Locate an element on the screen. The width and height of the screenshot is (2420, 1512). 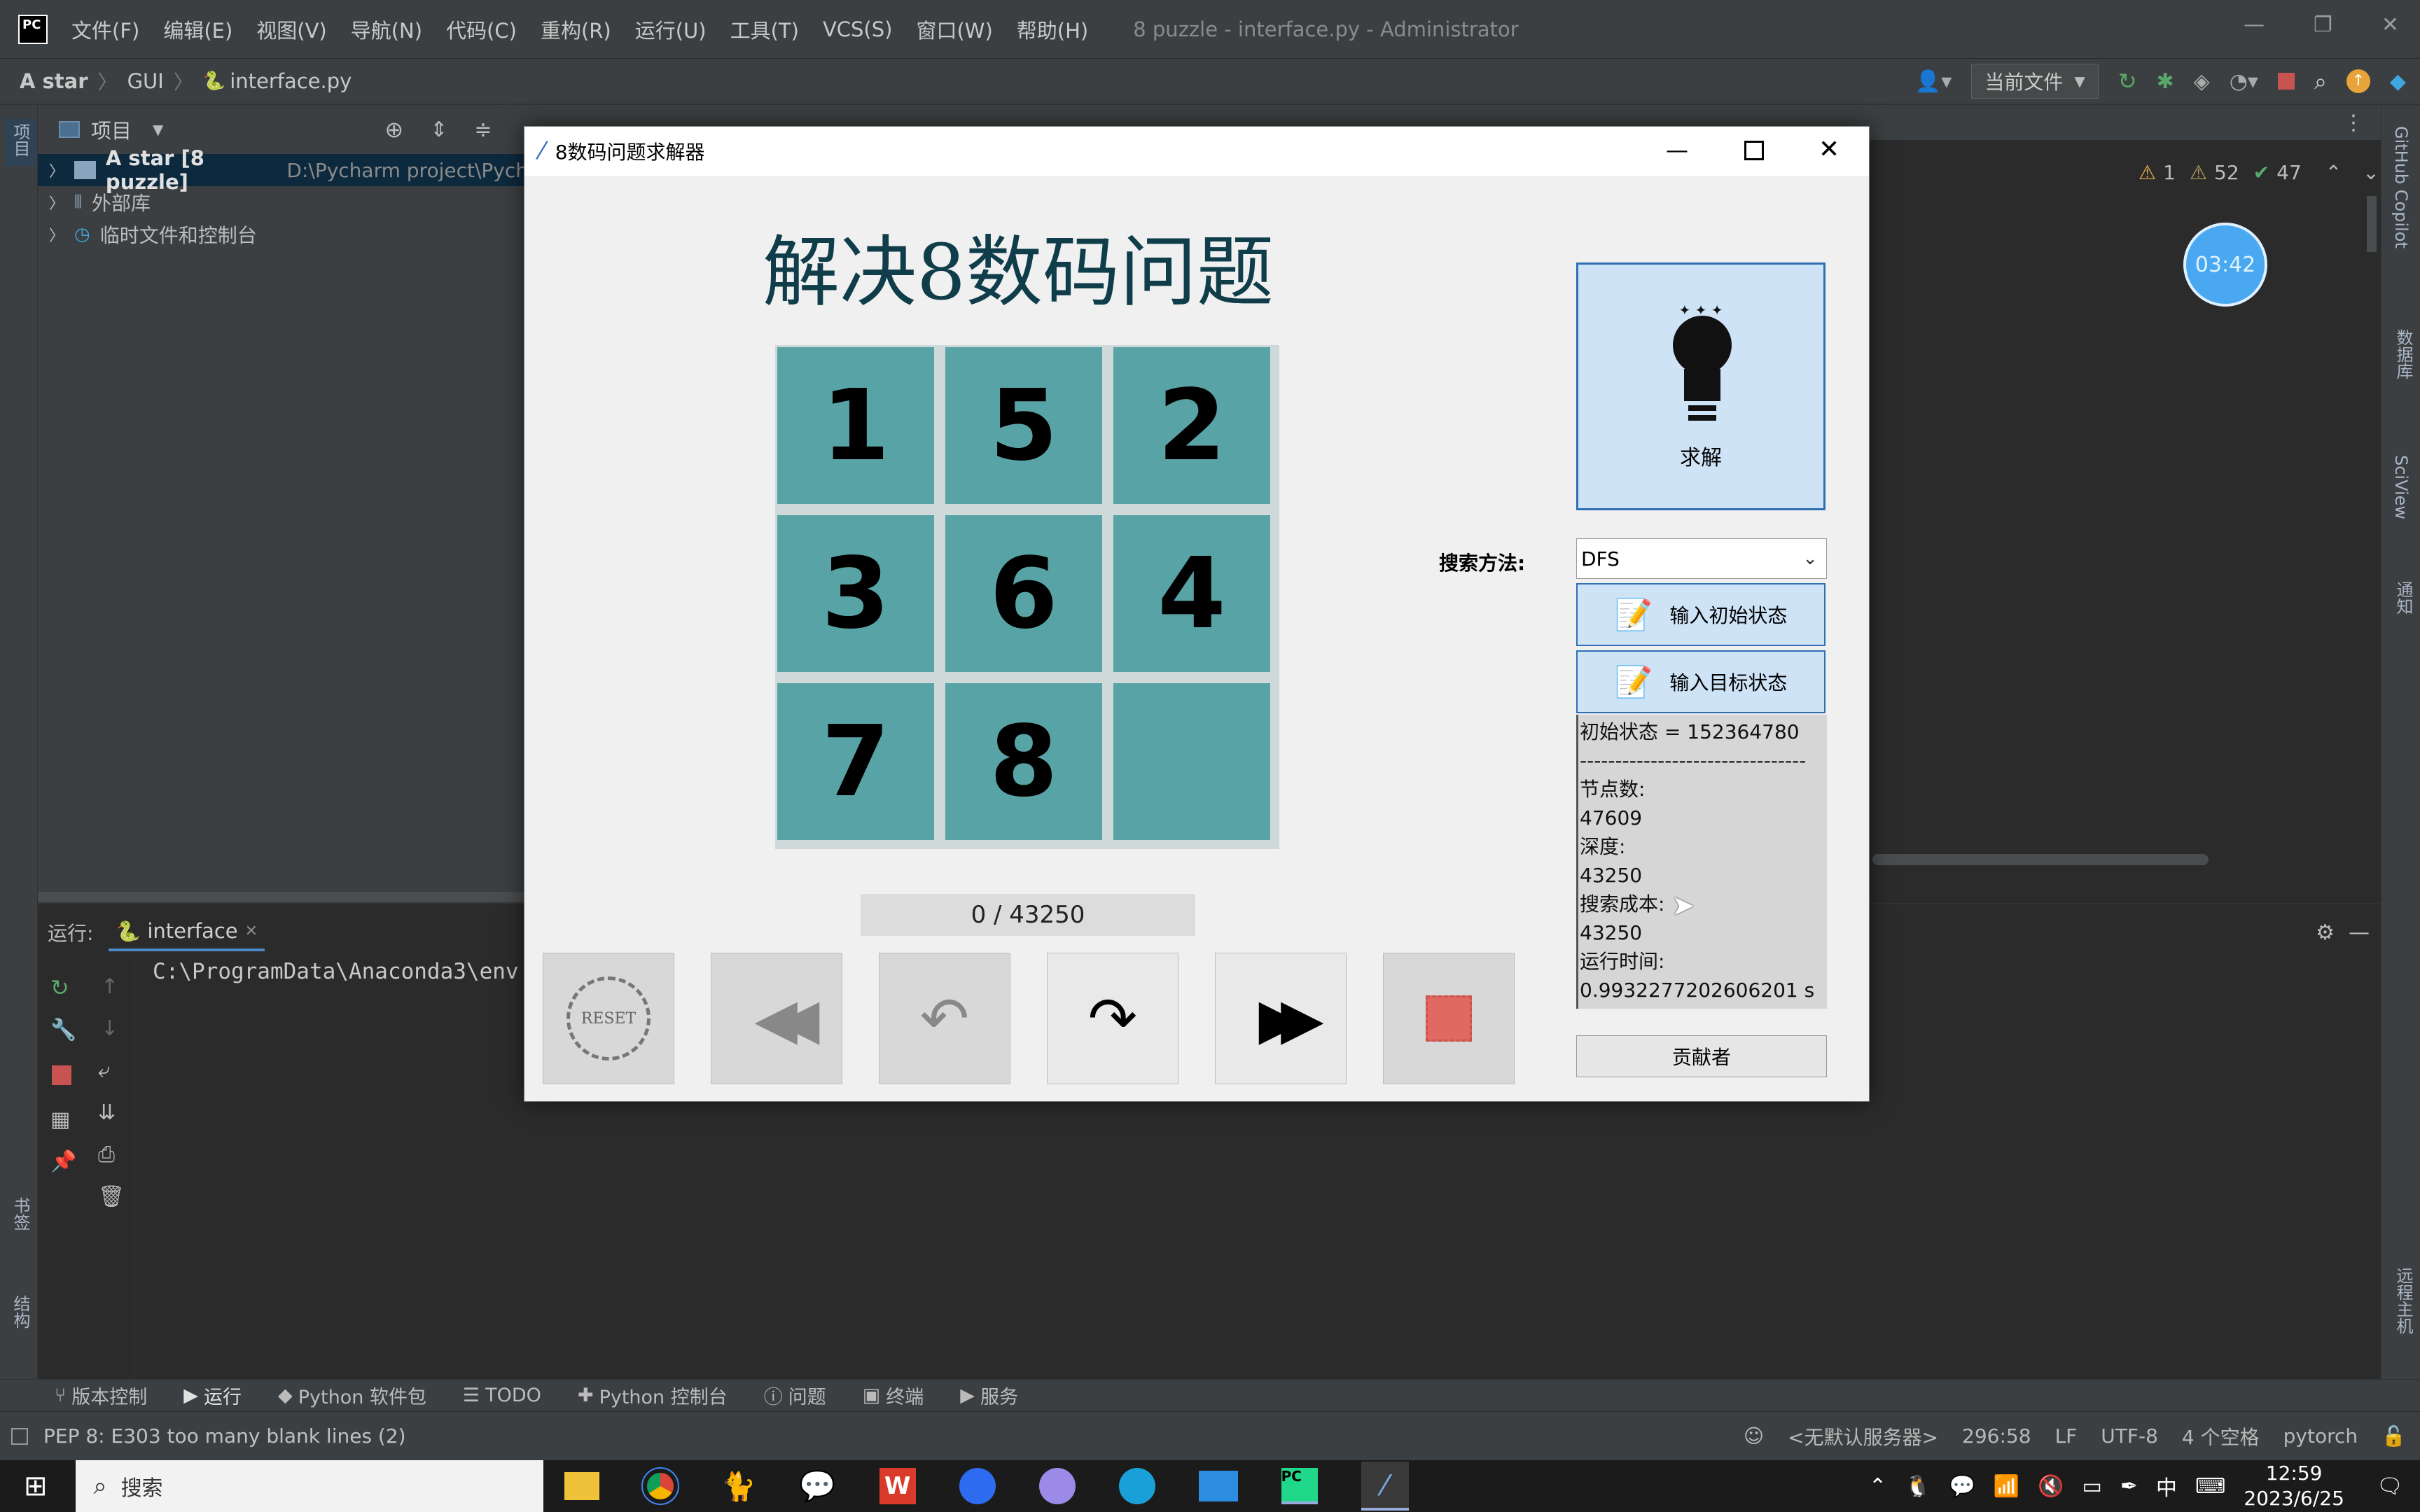
tree-item-external-libs: 〉 ⫴ 外部库 is located at coordinates (283, 202).